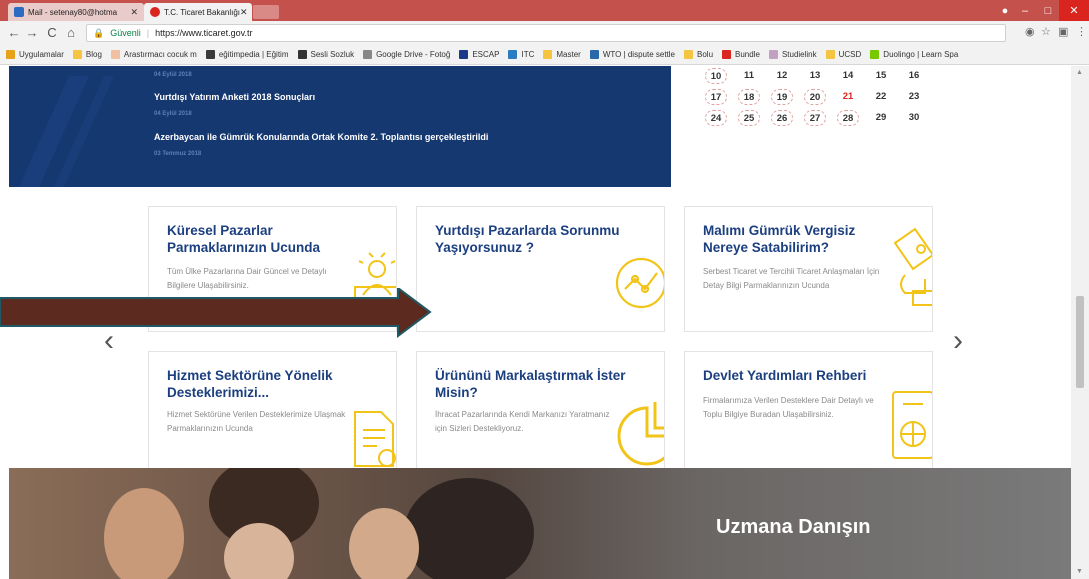 This screenshot has width=1089, height=579. I want to click on bookmark-item: Google Drive - Fotoğ, so click(406, 54).